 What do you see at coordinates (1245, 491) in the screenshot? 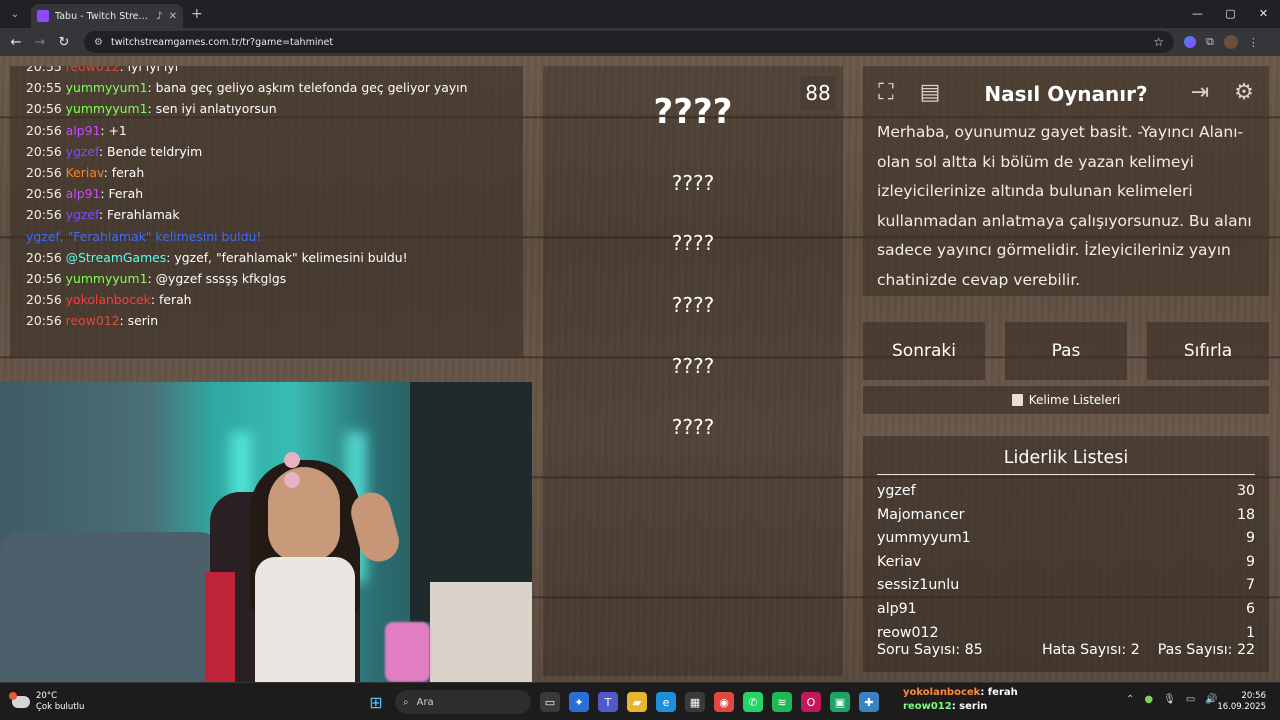
I see `leaderboard-score: 30` at bounding box center [1245, 491].